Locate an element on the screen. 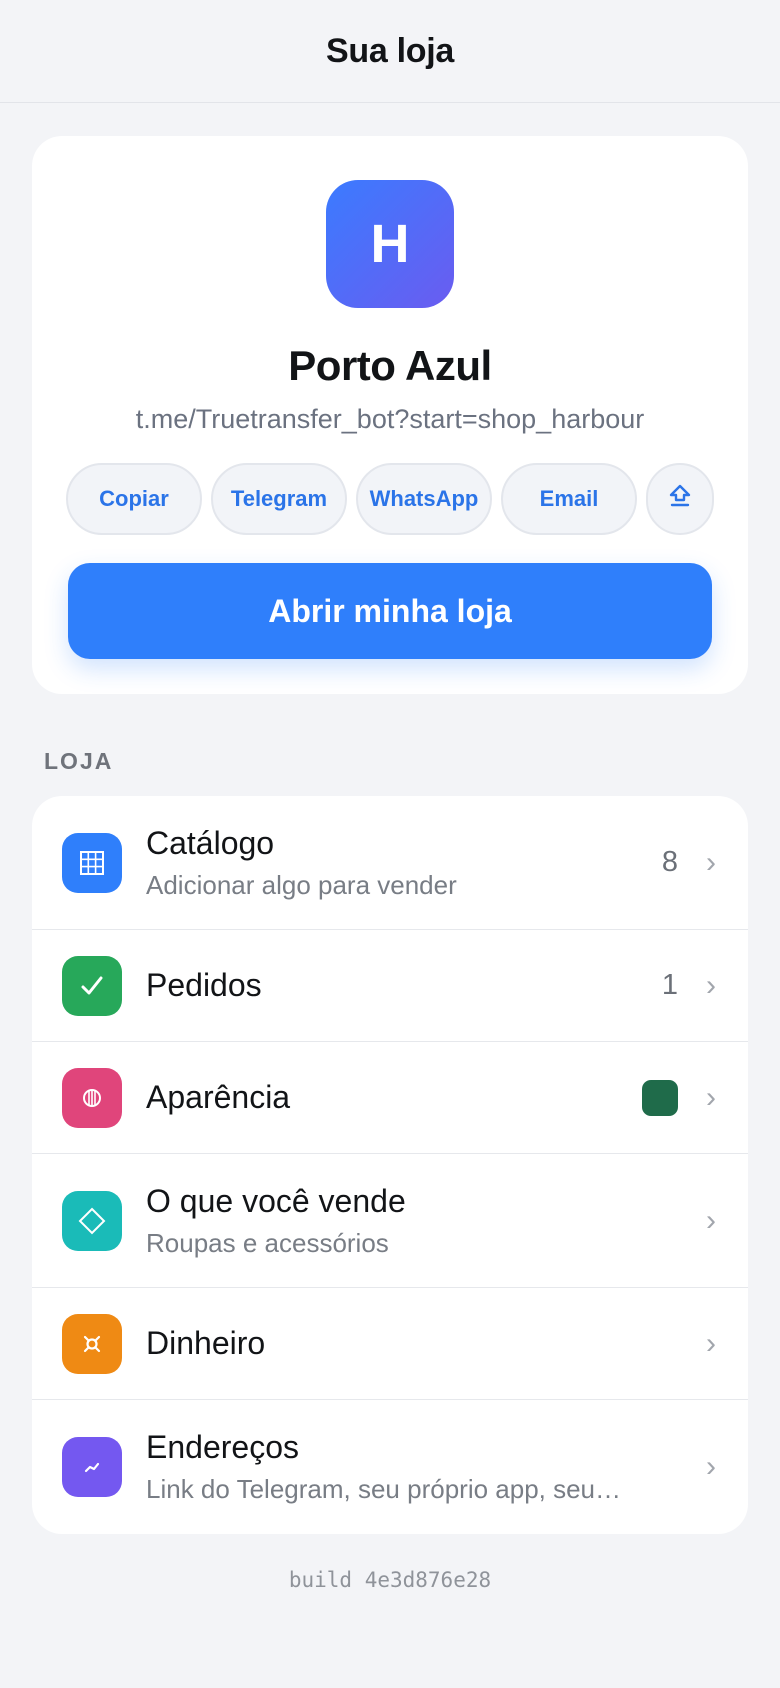 The width and height of the screenshot is (780, 1688). share-row: Copiar Telegram WhatsApp Email is located at coordinates (390, 499).